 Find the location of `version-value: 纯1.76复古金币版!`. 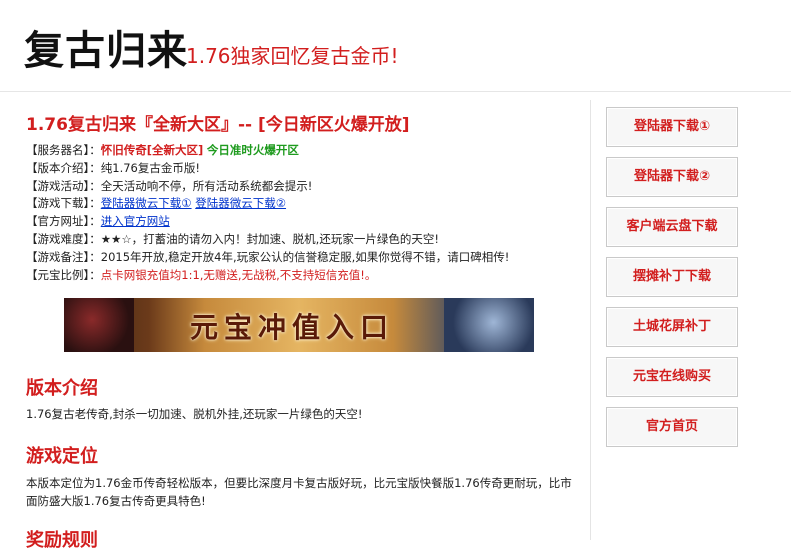

version-value: 纯1.76复古金币版! is located at coordinates (150, 167).